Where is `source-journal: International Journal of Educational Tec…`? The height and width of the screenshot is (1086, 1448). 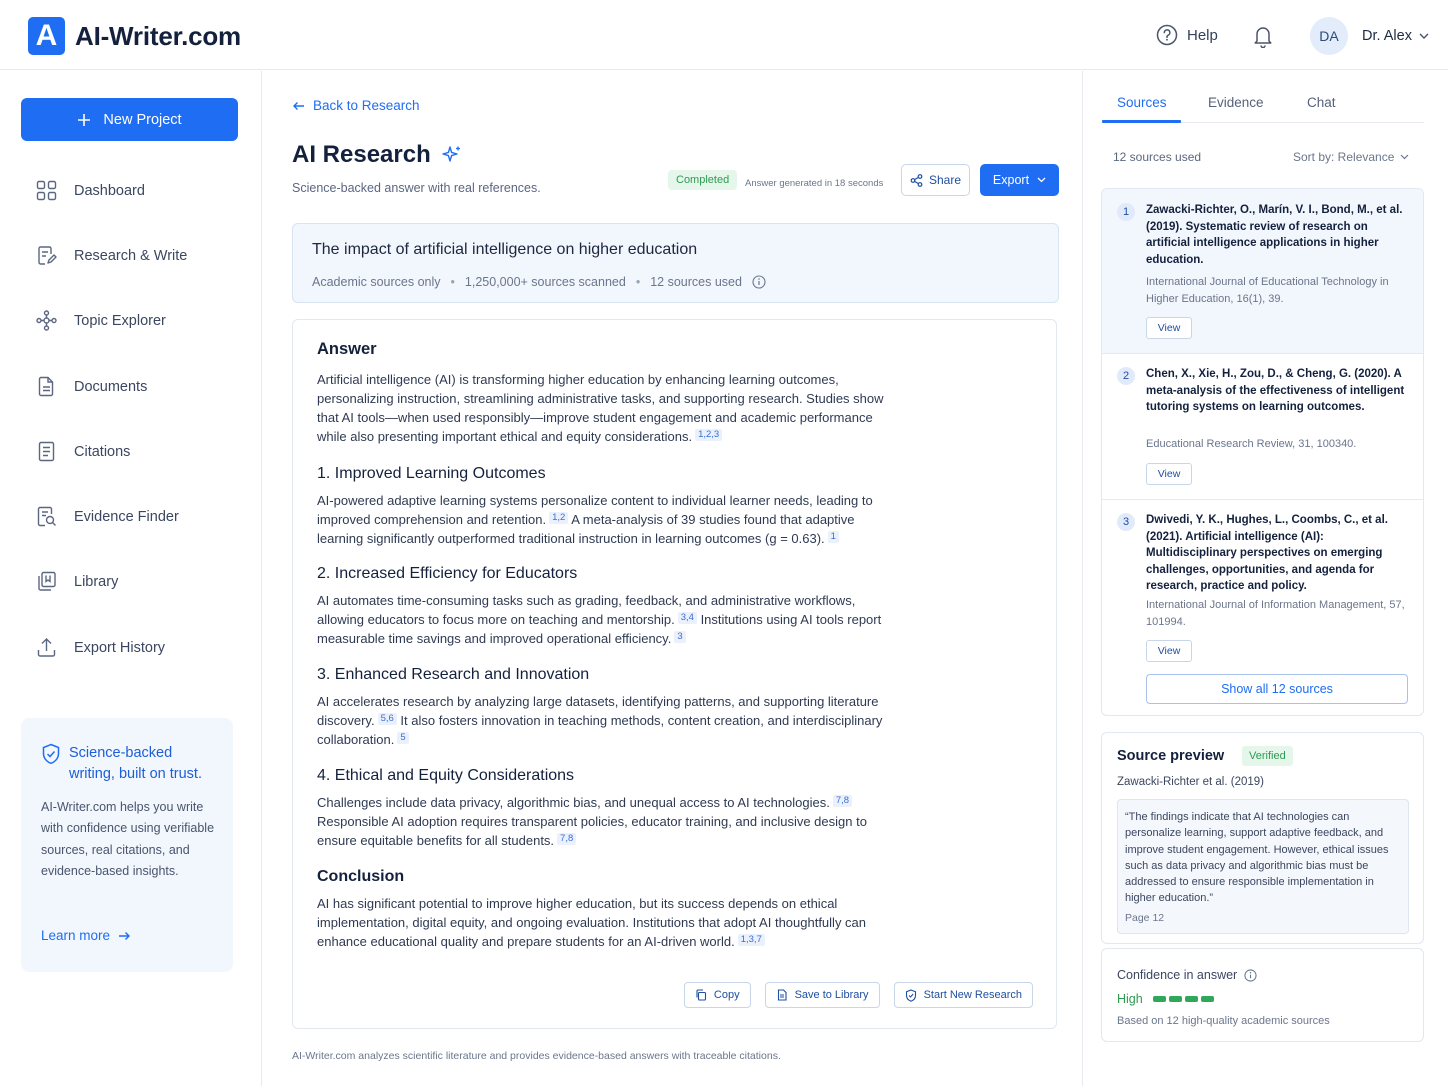
source-journal: International Journal of Educational Tec… is located at coordinates (1267, 290).